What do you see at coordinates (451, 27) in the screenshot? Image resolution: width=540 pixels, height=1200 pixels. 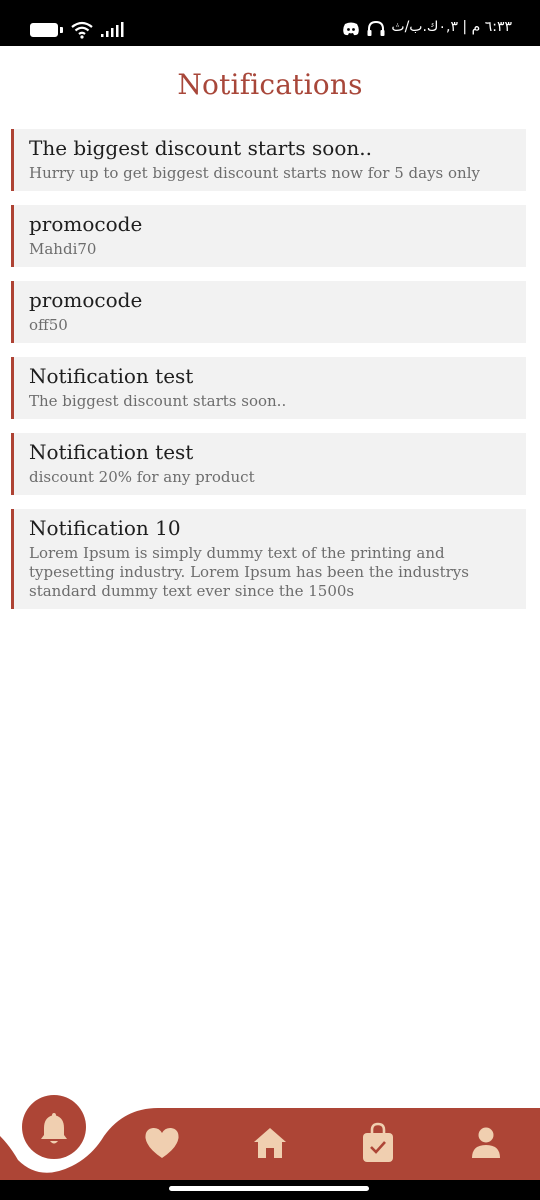 I see `status-time-speed: ٦:٣٣ م | ٠,٣ك.ب/ث` at bounding box center [451, 27].